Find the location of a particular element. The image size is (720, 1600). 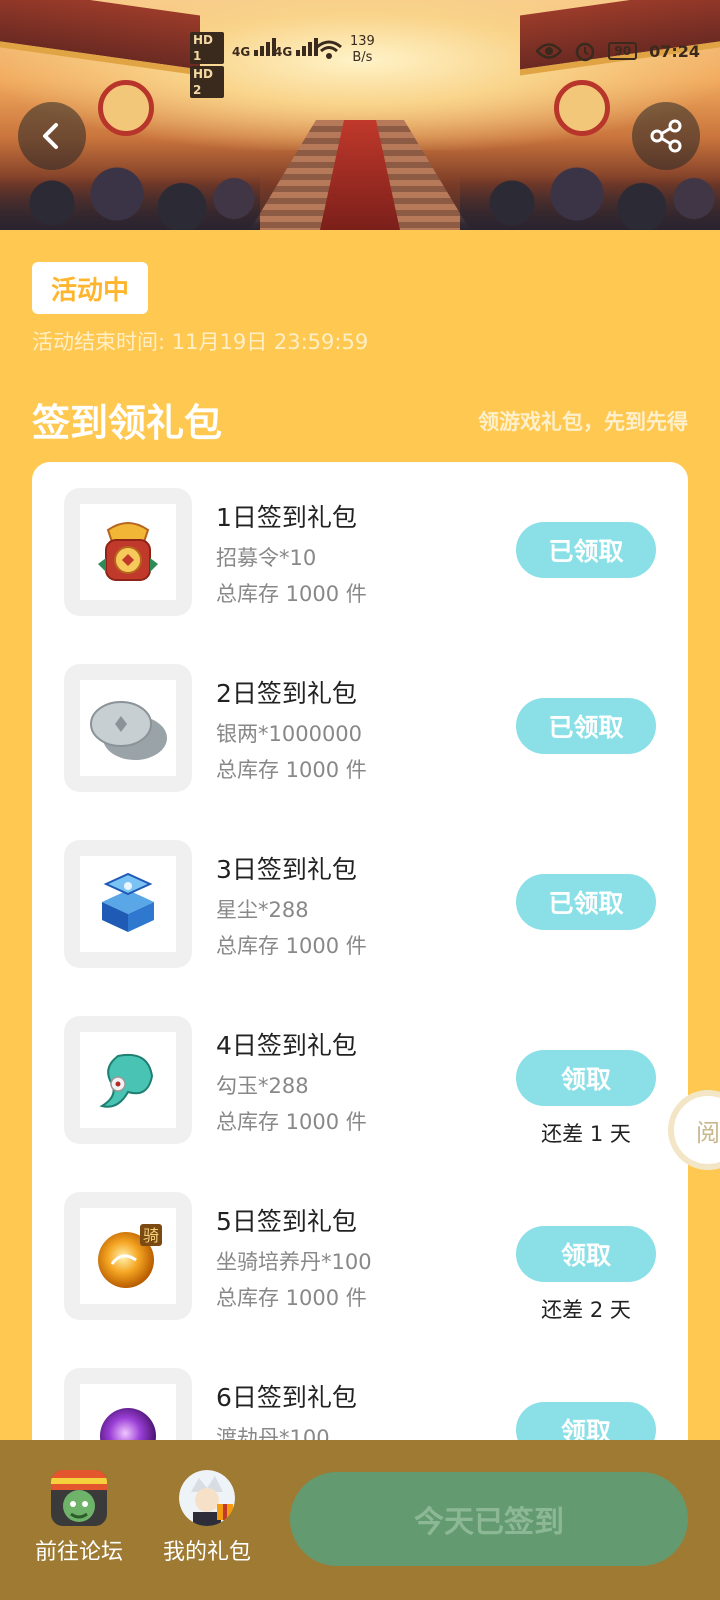

silver-coin-icon is located at coordinates (128, 730).